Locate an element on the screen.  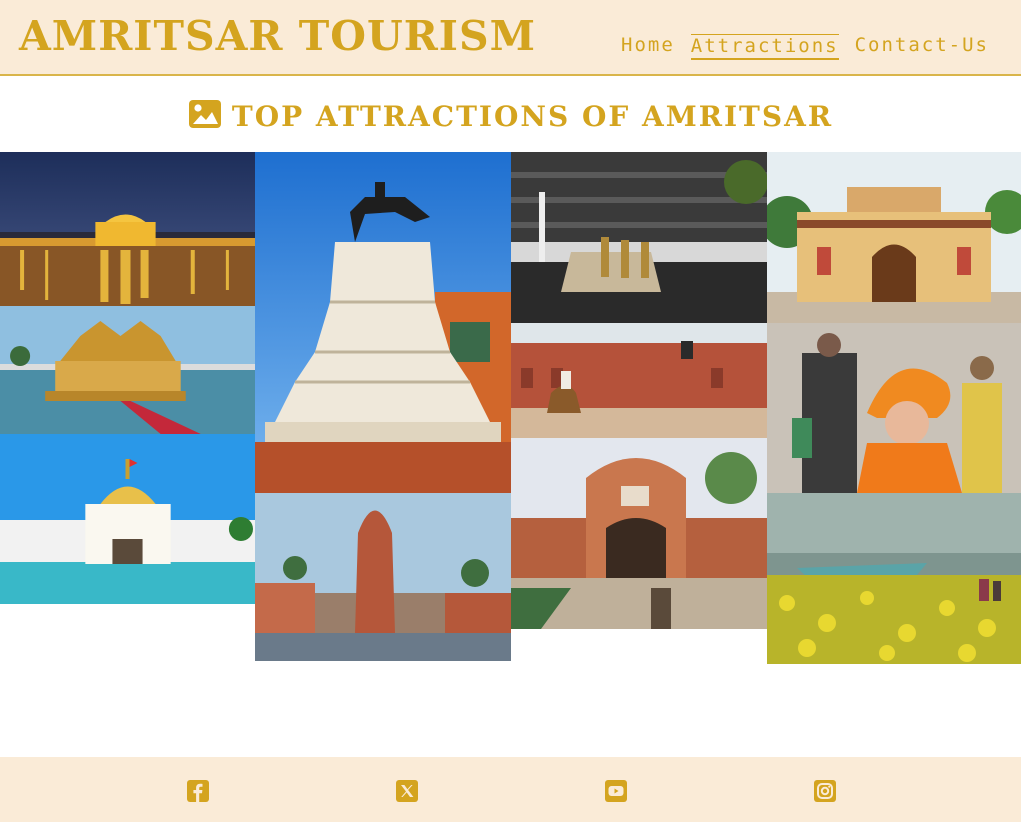
golden-temple-night-photo is located at coordinates (128, 229).